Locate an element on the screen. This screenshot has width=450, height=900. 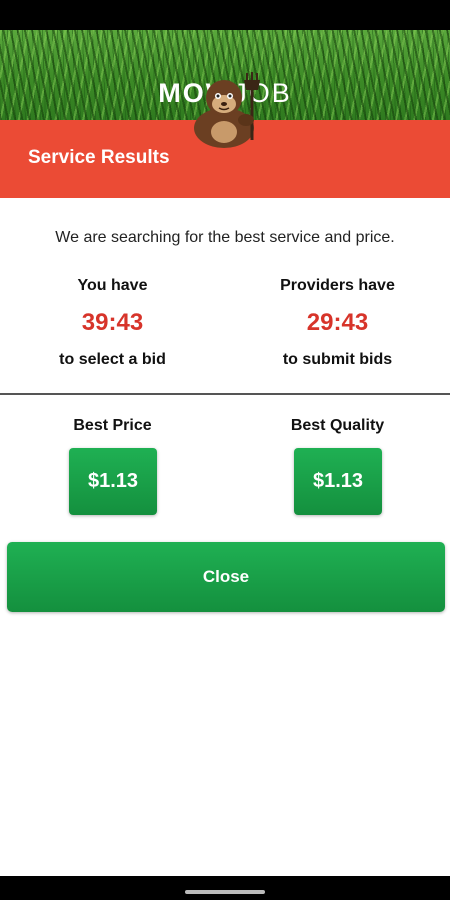
best-quality-button: $1.13 is located at coordinates (338, 481).